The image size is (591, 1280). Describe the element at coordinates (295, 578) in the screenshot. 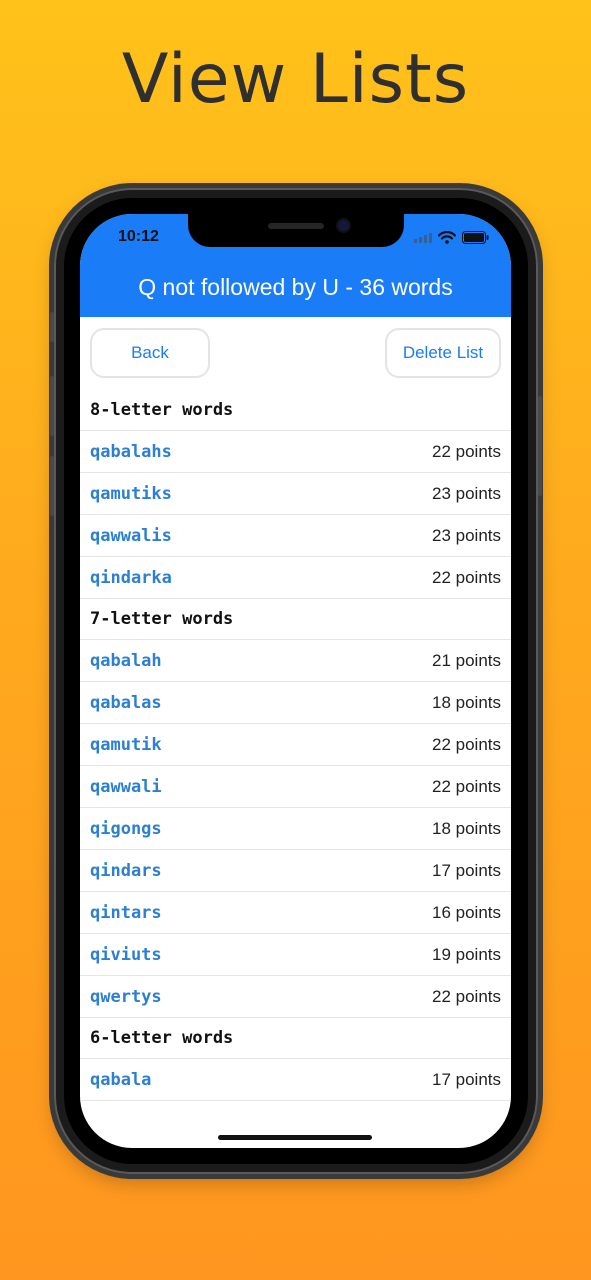

I see `list-item: qindarka 22 points` at that location.